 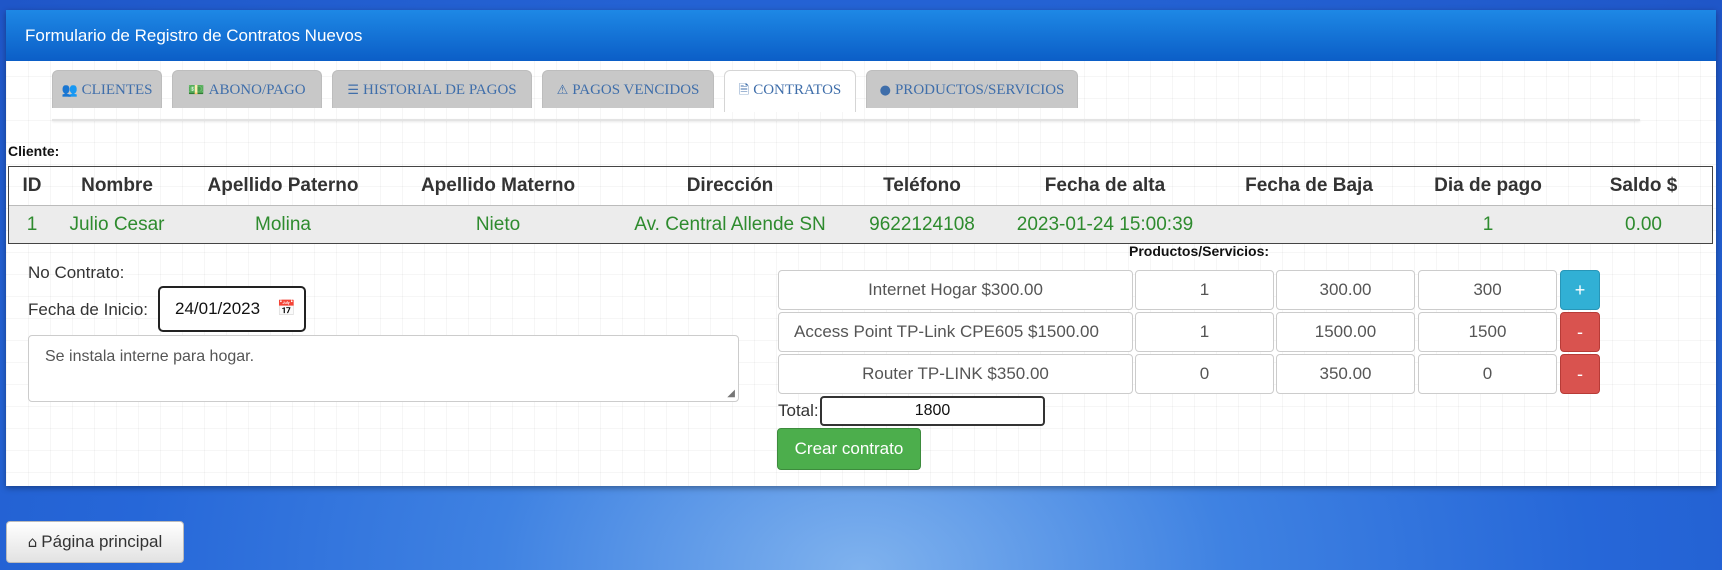 What do you see at coordinates (117, 186) in the screenshot?
I see `col-nombre: Nombre` at bounding box center [117, 186].